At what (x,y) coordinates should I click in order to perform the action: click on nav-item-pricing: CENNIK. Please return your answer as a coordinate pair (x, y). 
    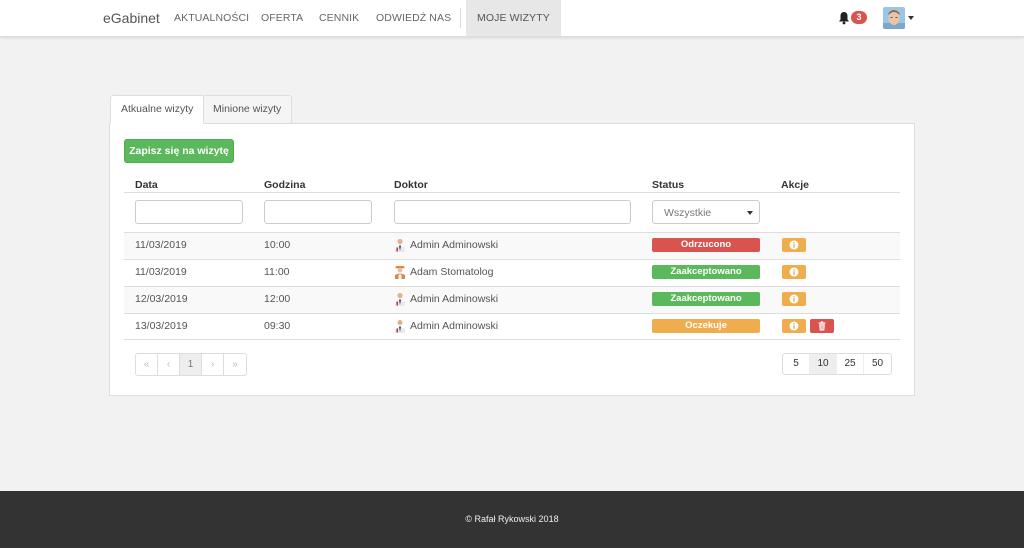
    Looking at the image, I should click on (339, 18).